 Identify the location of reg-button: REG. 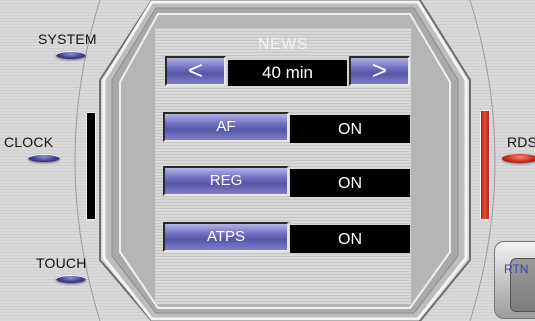
(226, 181).